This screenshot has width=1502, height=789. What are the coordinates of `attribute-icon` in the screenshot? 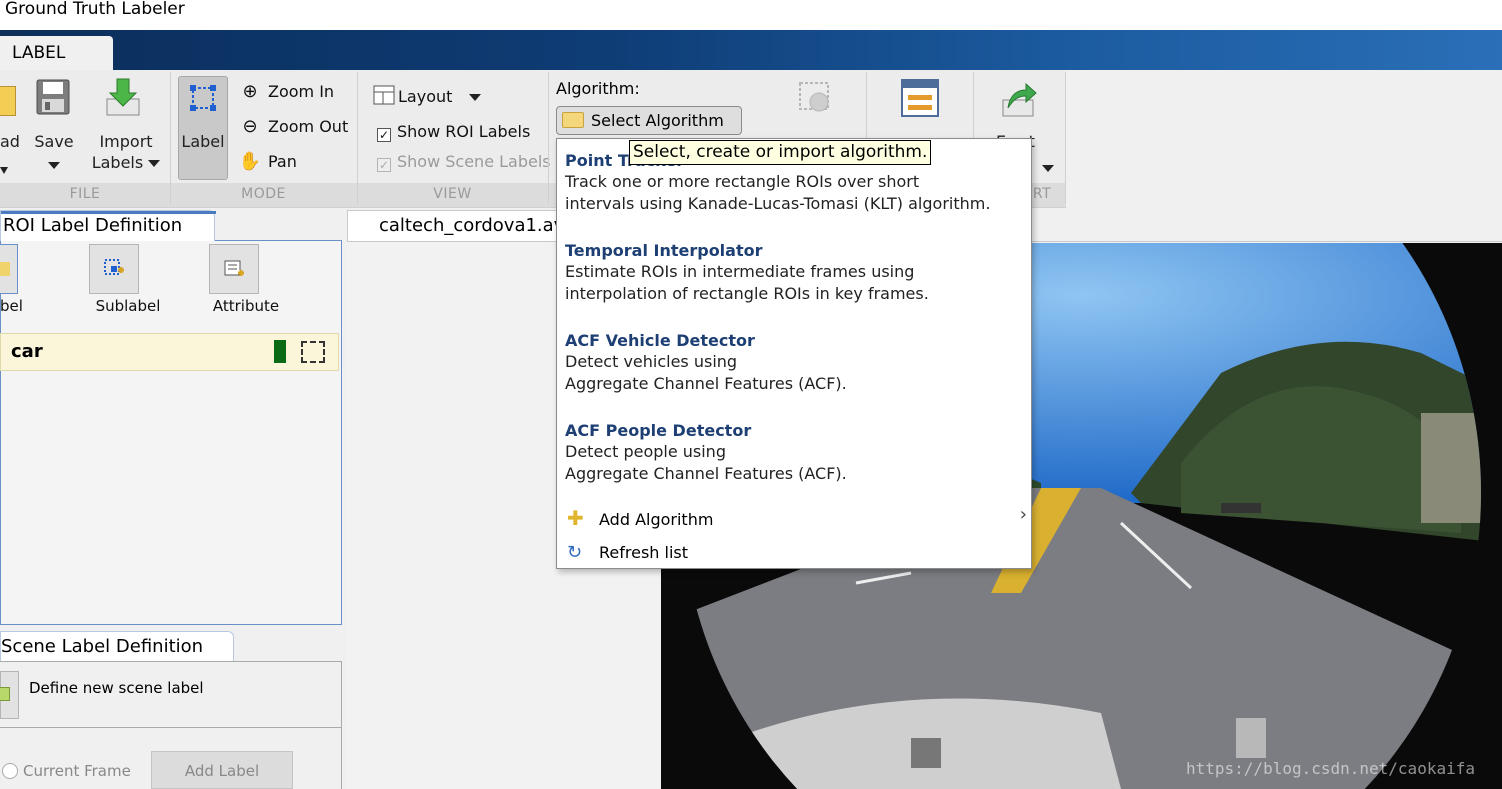 It's located at (234, 269).